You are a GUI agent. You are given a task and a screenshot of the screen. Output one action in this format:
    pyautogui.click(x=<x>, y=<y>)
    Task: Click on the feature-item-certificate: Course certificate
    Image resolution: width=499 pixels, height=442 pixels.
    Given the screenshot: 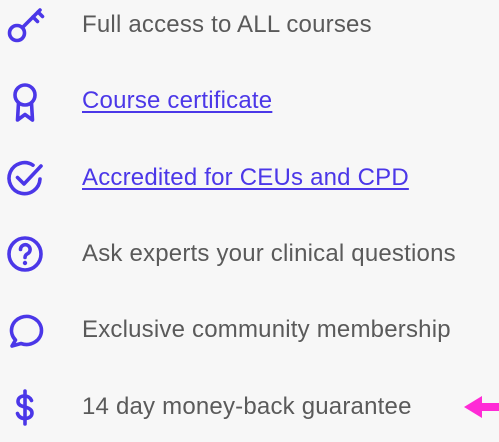 What is the action you would take?
    pyautogui.click(x=249, y=106)
    